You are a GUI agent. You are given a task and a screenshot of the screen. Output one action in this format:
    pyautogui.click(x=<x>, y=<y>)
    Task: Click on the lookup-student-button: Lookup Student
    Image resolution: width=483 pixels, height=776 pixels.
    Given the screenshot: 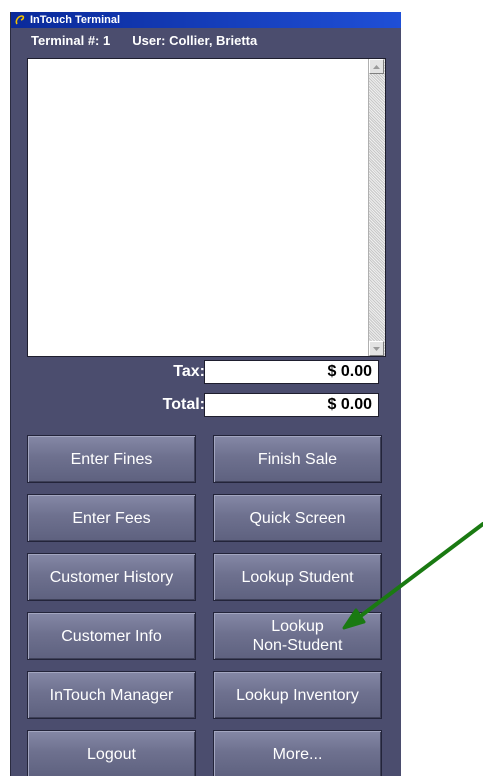 What is the action you would take?
    pyautogui.click(x=297, y=577)
    